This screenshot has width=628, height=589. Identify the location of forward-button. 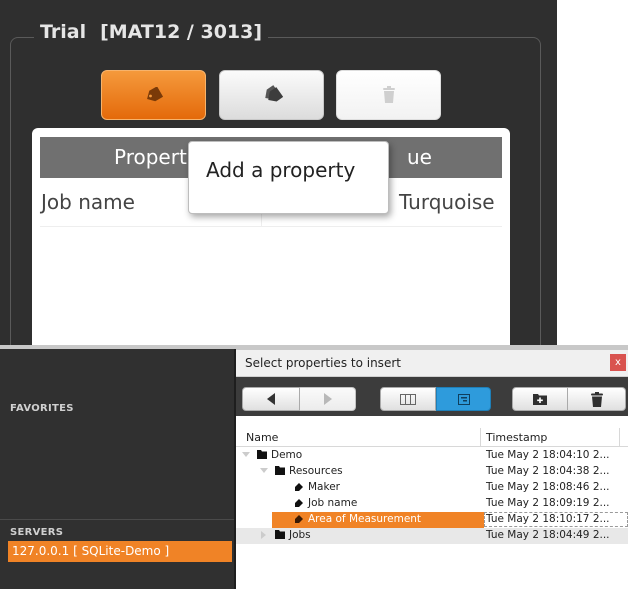
(328, 399).